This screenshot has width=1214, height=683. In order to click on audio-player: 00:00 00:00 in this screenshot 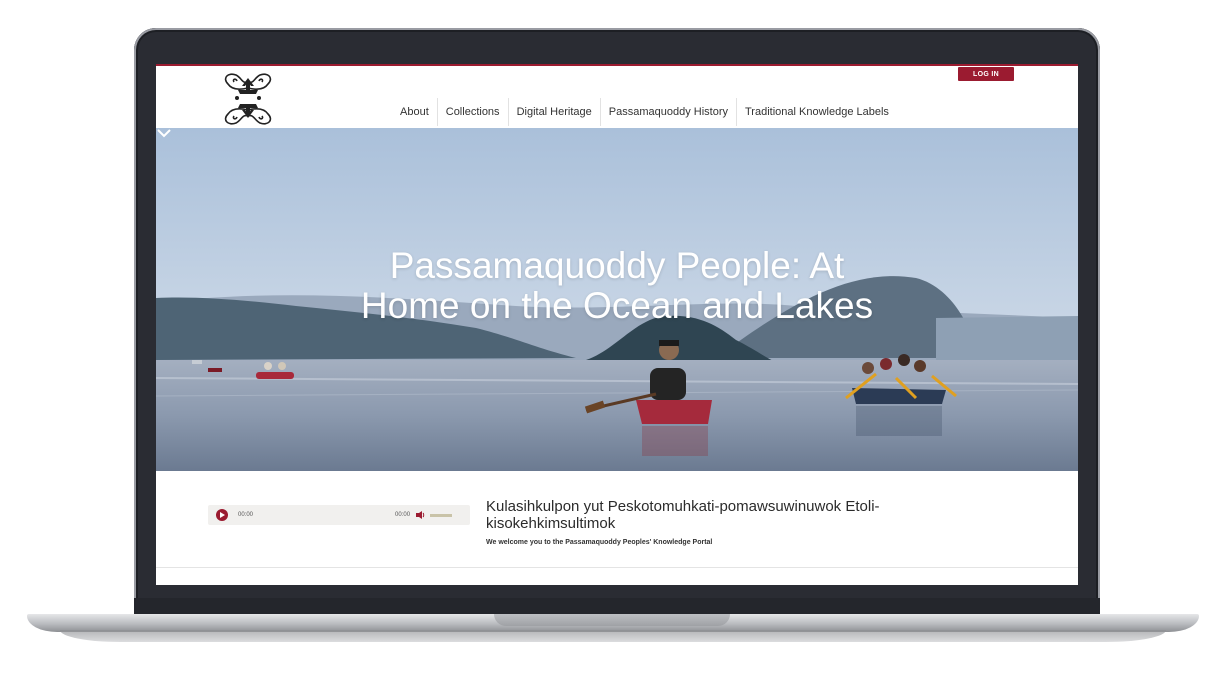, I will do `click(339, 515)`.